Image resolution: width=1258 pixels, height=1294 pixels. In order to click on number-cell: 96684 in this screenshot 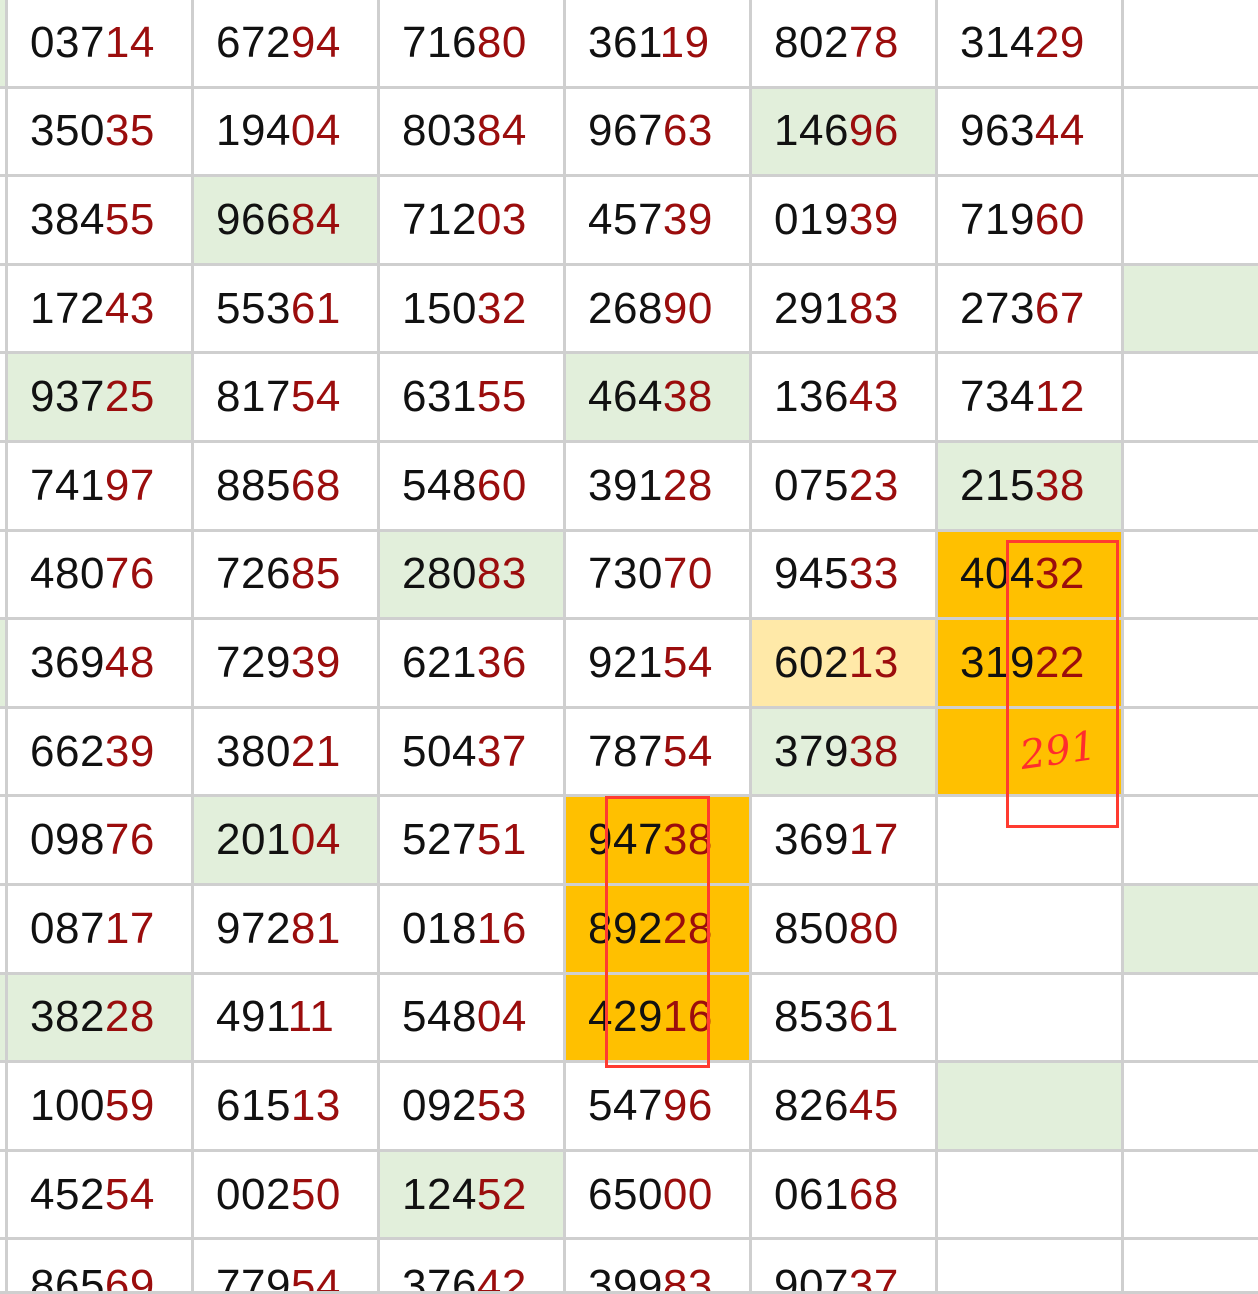, I will do `click(287, 221)`.